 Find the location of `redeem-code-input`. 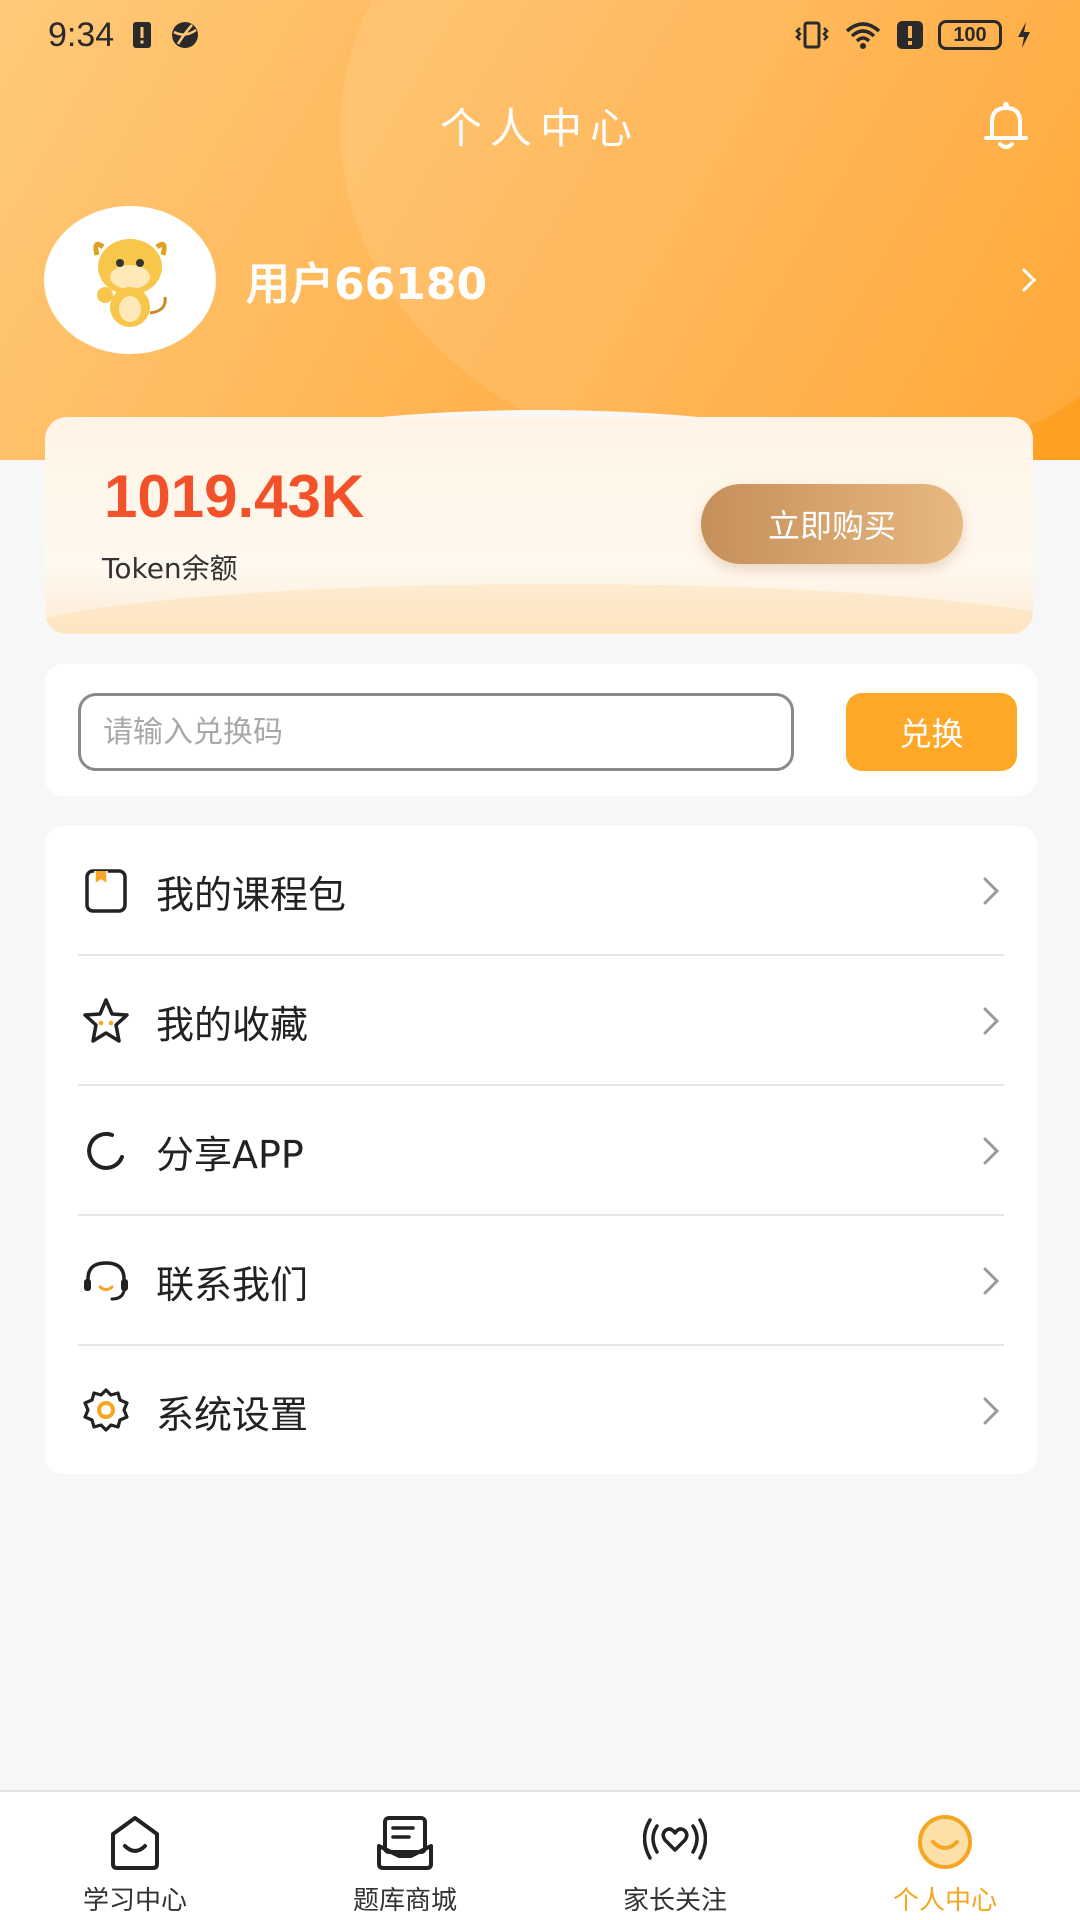

redeem-code-input is located at coordinates (436, 732).